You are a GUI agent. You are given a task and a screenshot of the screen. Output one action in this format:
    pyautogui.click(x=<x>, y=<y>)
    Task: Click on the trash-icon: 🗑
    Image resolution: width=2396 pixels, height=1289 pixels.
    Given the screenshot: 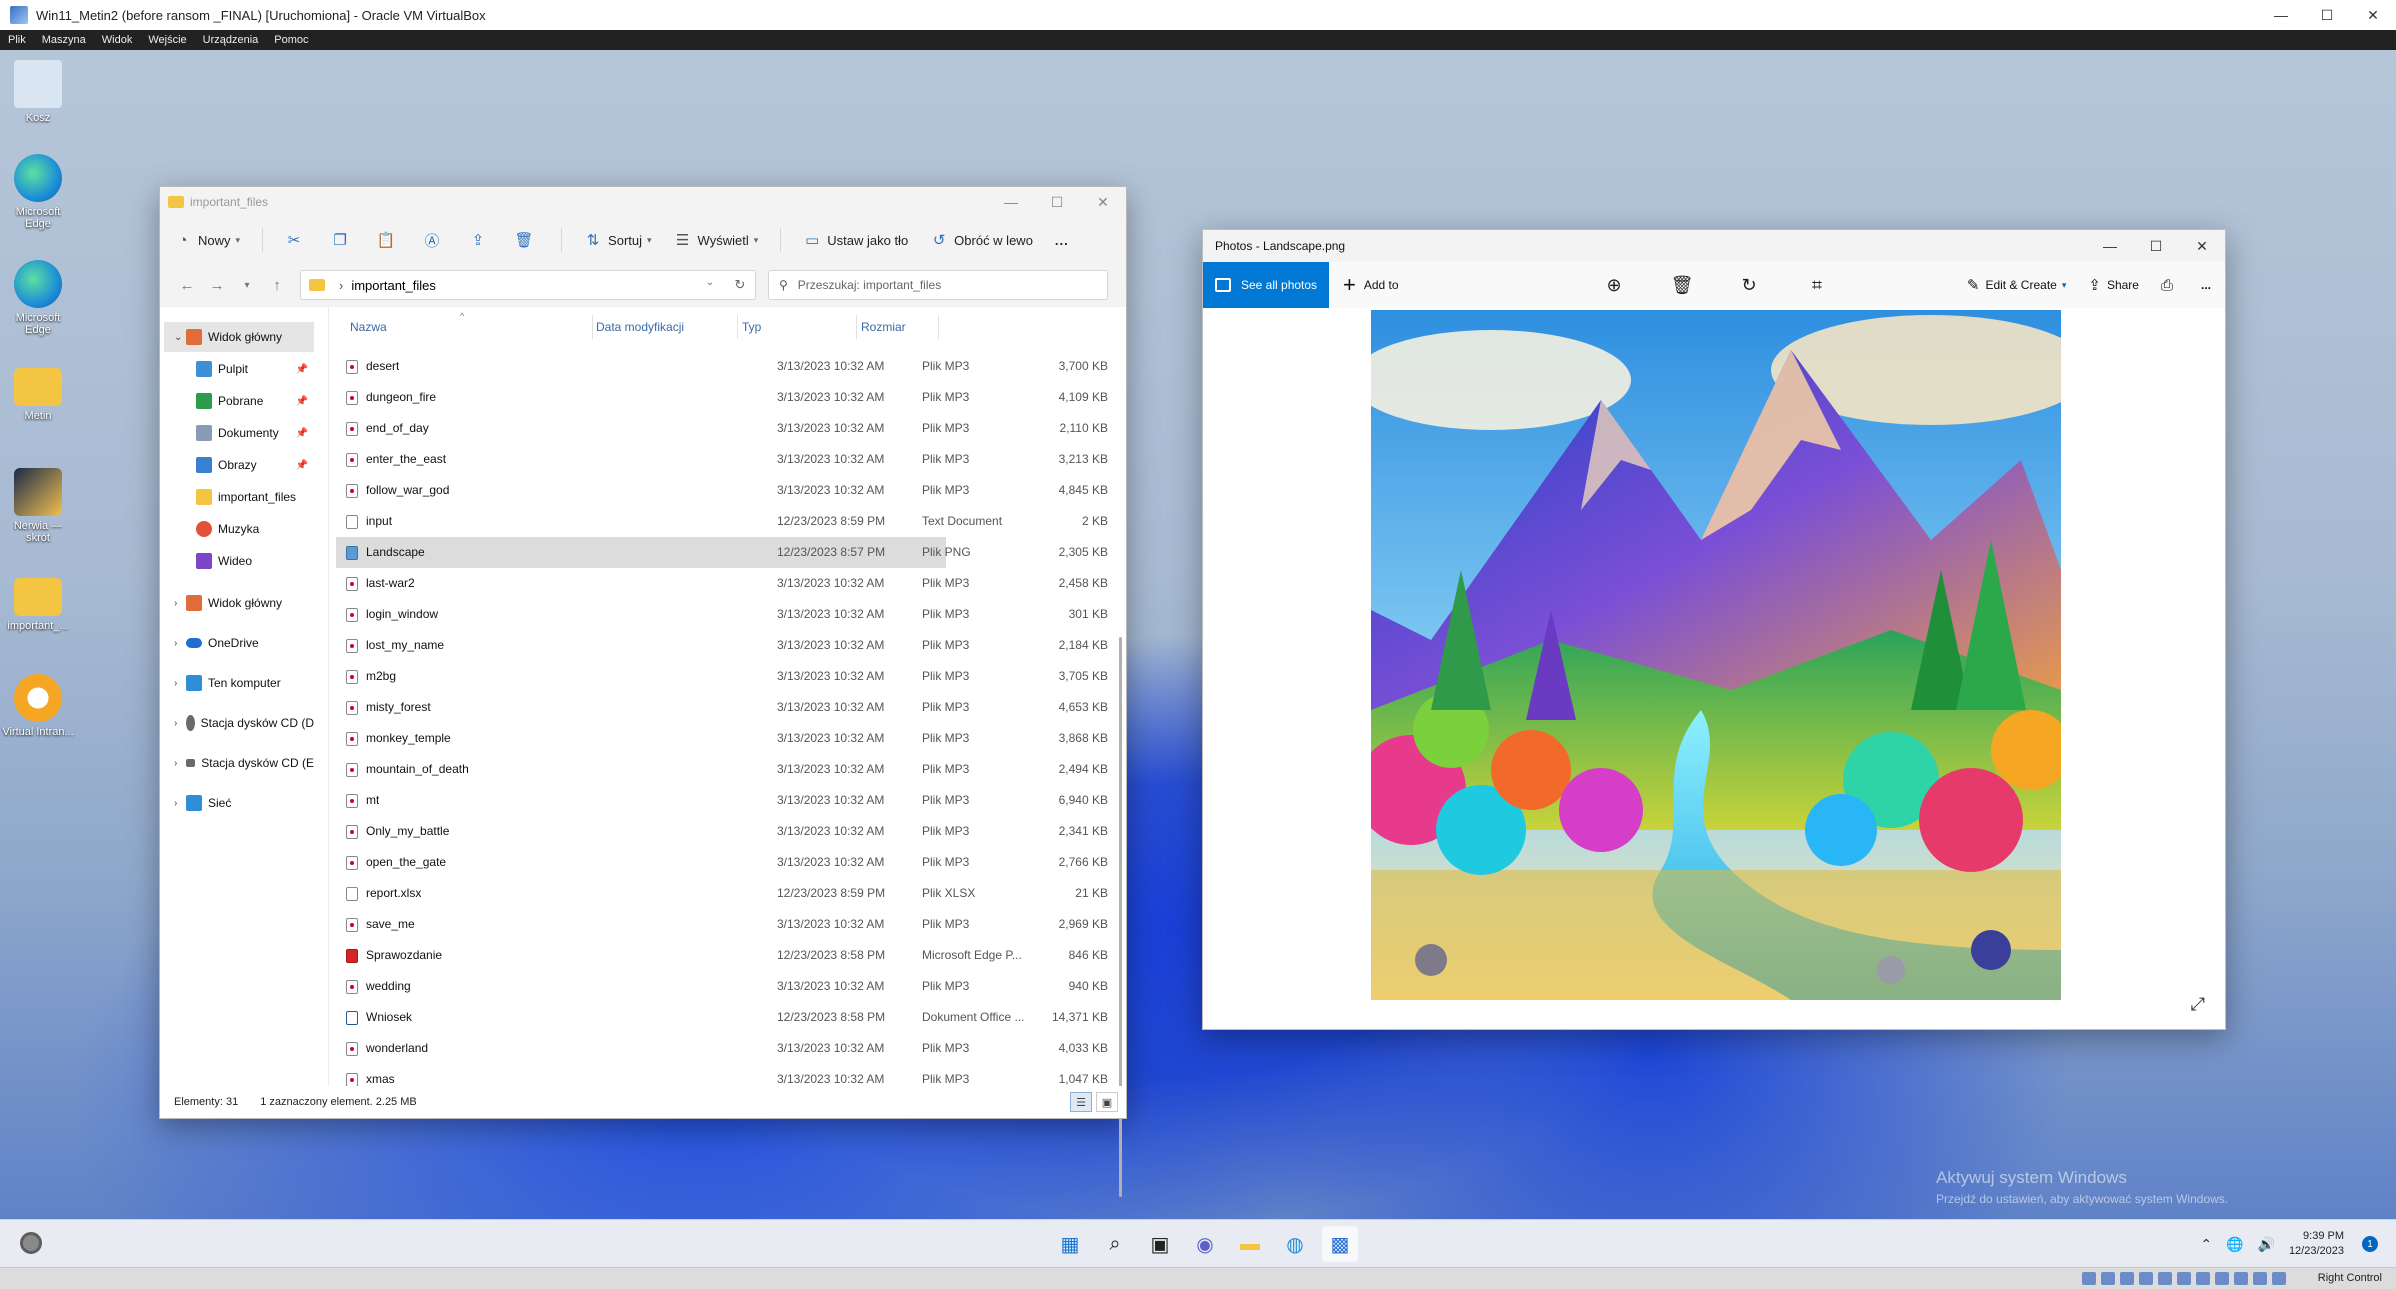 What is the action you would take?
    pyautogui.click(x=1682, y=285)
    